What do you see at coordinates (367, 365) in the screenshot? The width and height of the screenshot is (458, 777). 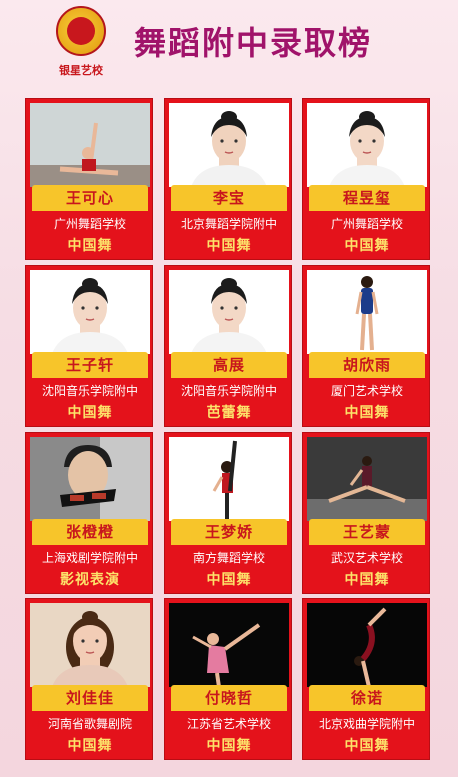 I see `student-name: 胡欣雨` at bounding box center [367, 365].